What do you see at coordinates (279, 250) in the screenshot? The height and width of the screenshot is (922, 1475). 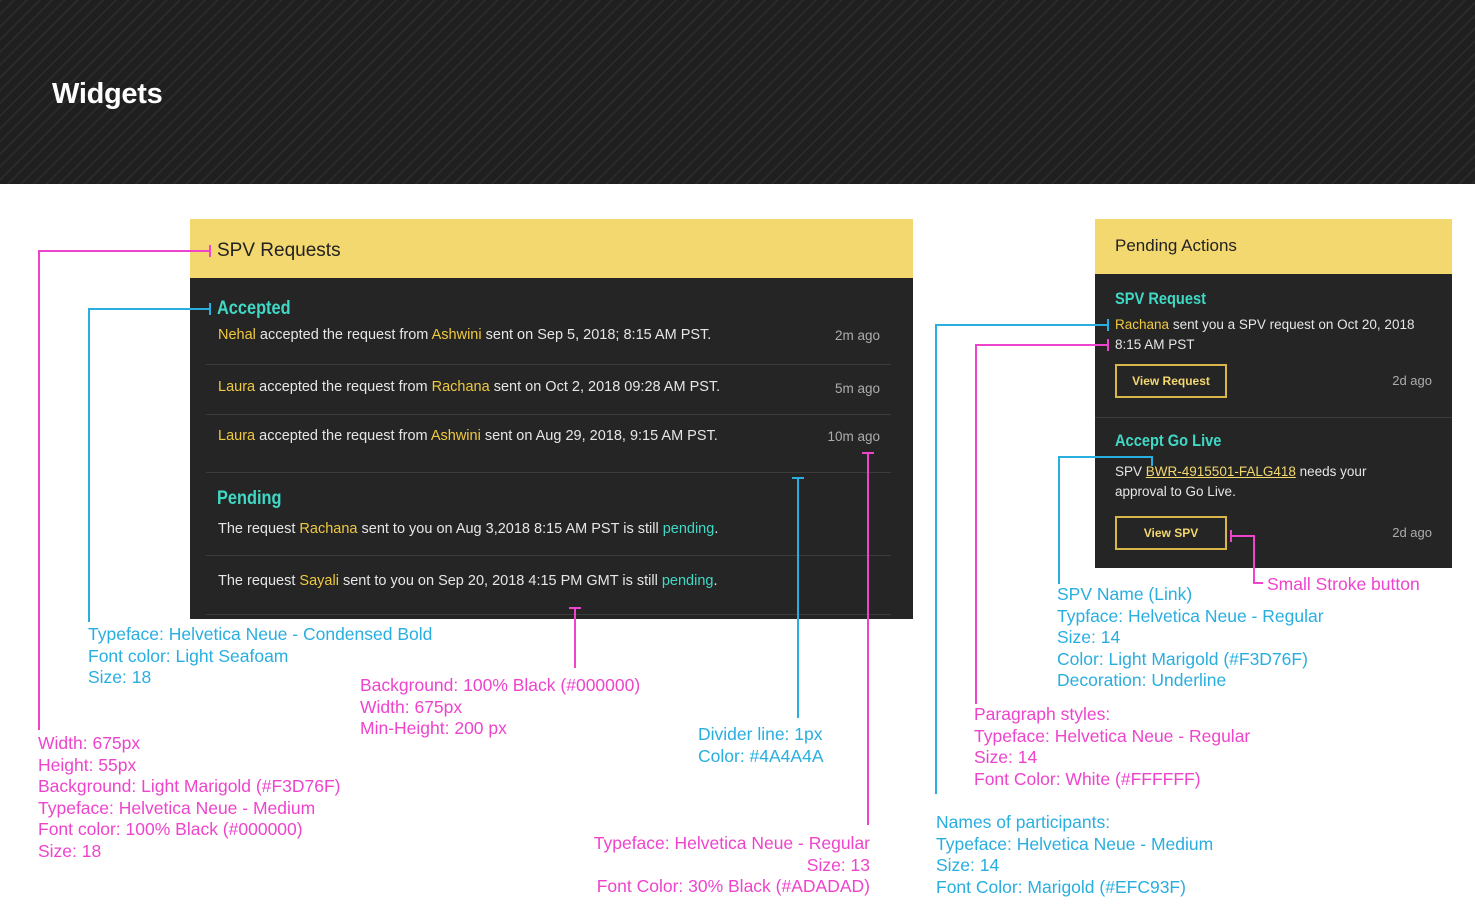 I see `spv-requests-title: SPV Requests` at bounding box center [279, 250].